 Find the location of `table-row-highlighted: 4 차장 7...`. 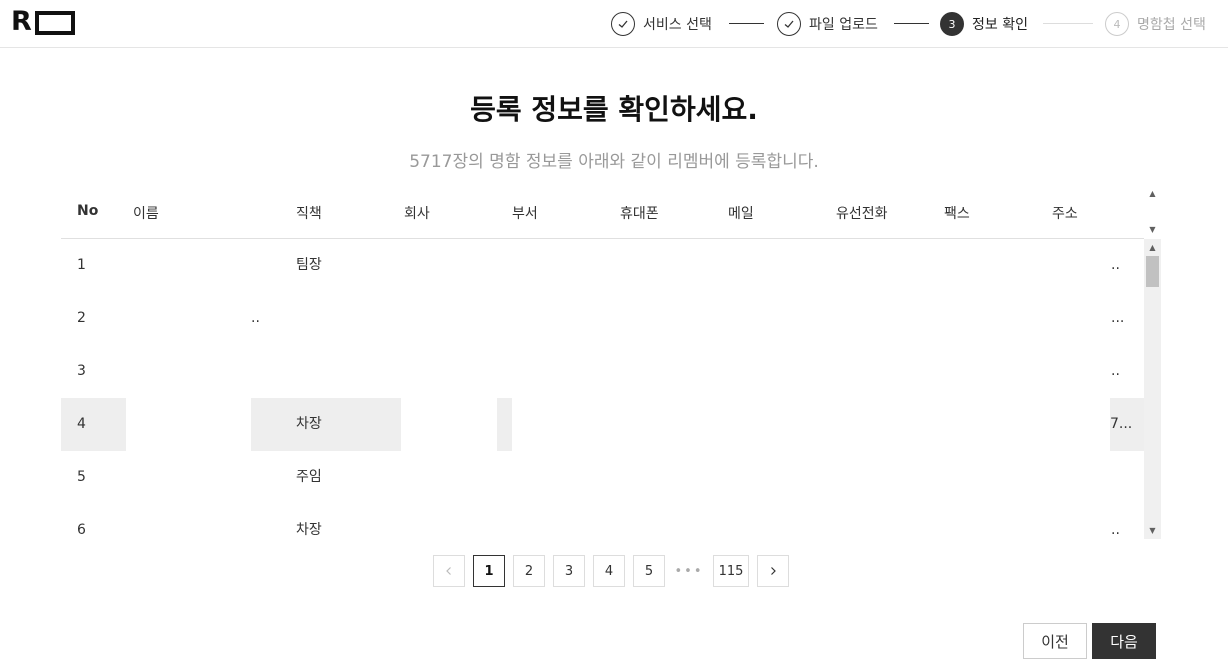

table-row-highlighted: 4 차장 7... is located at coordinates (602, 424).